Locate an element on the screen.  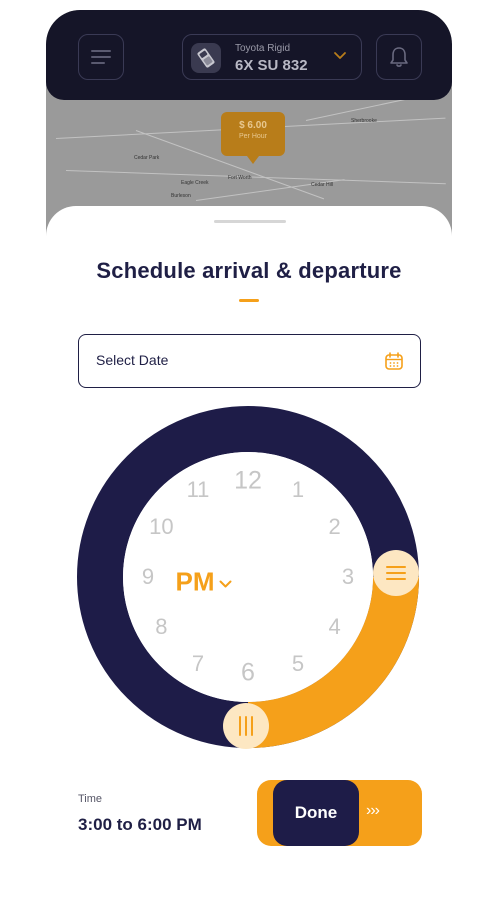
clock-number: 5 is located at coordinates (298, 663).